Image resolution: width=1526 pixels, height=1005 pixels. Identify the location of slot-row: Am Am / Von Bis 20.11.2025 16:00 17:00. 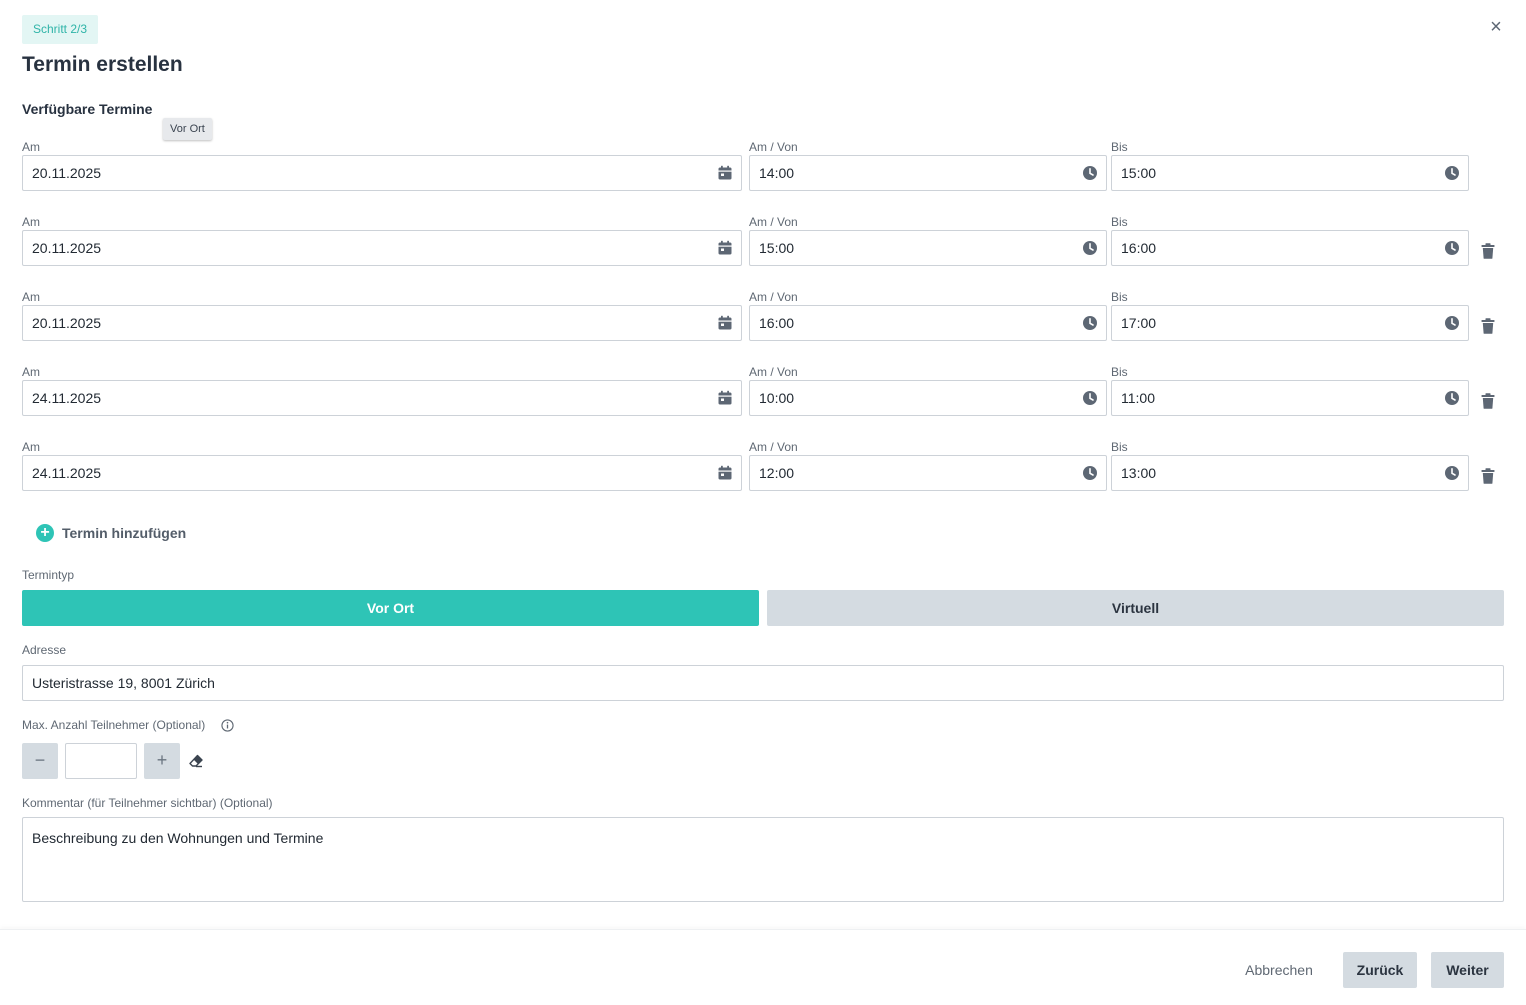
(763, 327).